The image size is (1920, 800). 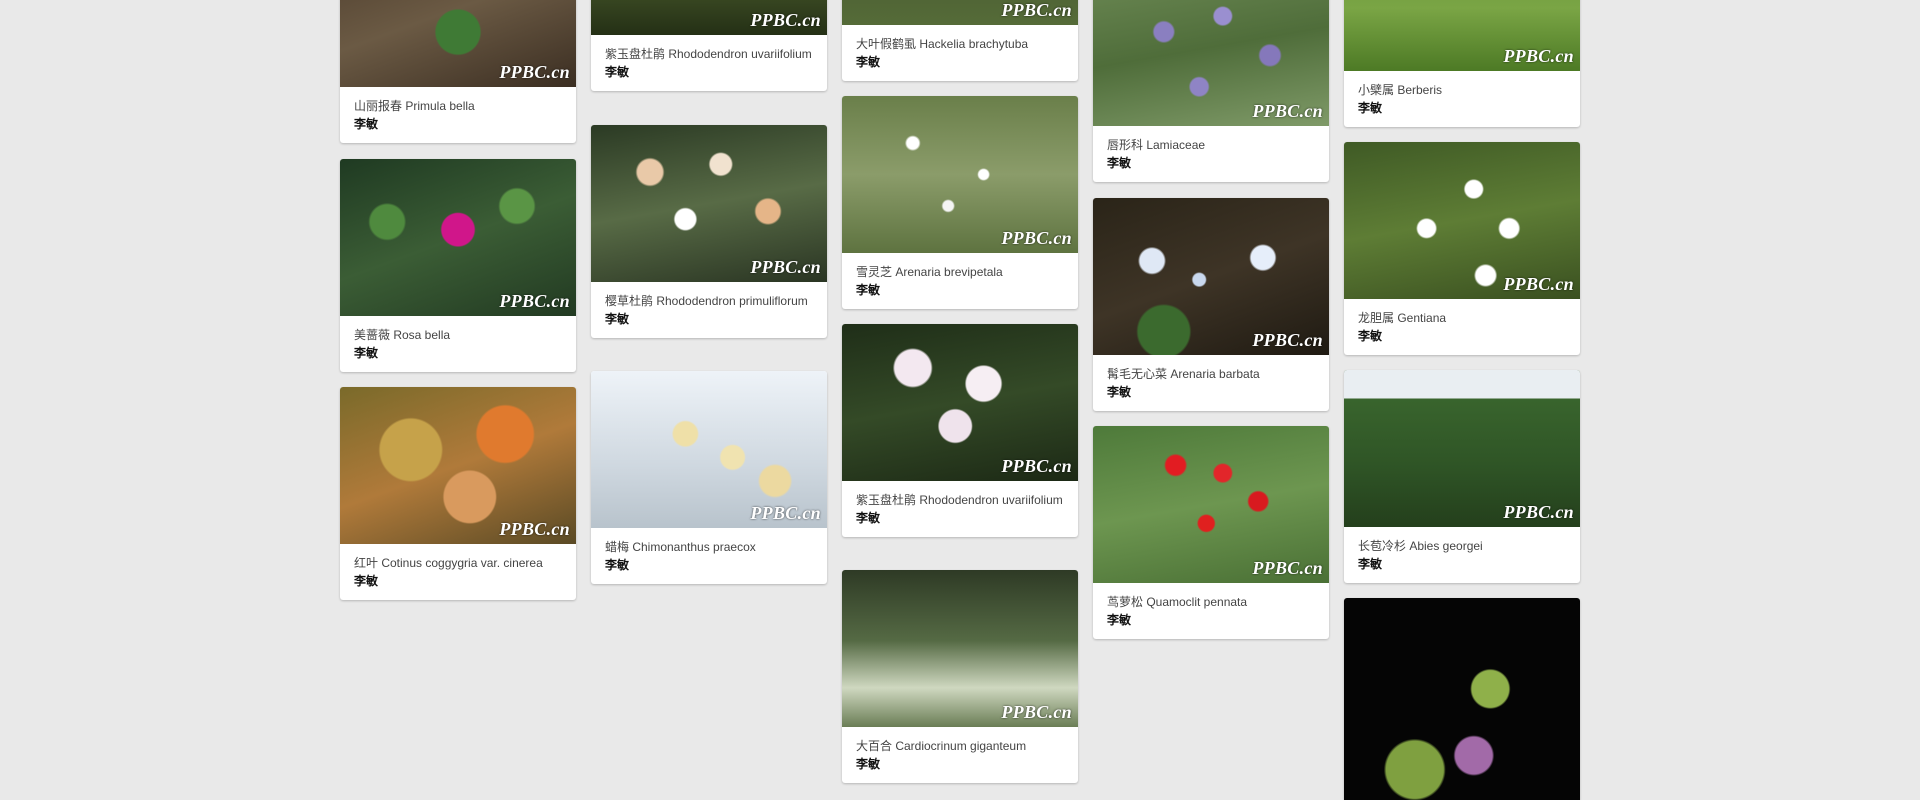 What do you see at coordinates (458, 563) in the screenshot?
I see `card-title: 红叶 Cotinus coggygria var. cinerea` at bounding box center [458, 563].